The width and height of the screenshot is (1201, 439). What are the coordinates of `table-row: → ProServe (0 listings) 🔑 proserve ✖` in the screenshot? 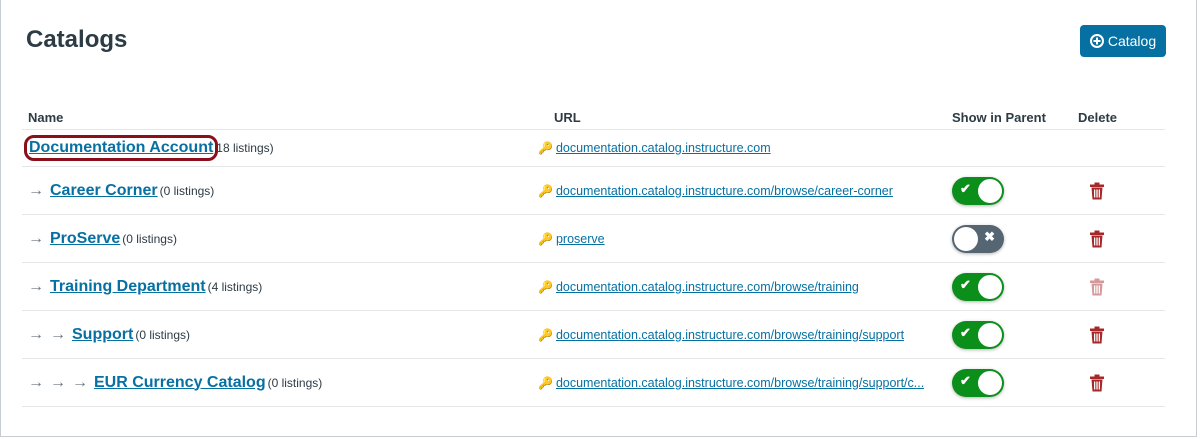 It's located at (593, 239).